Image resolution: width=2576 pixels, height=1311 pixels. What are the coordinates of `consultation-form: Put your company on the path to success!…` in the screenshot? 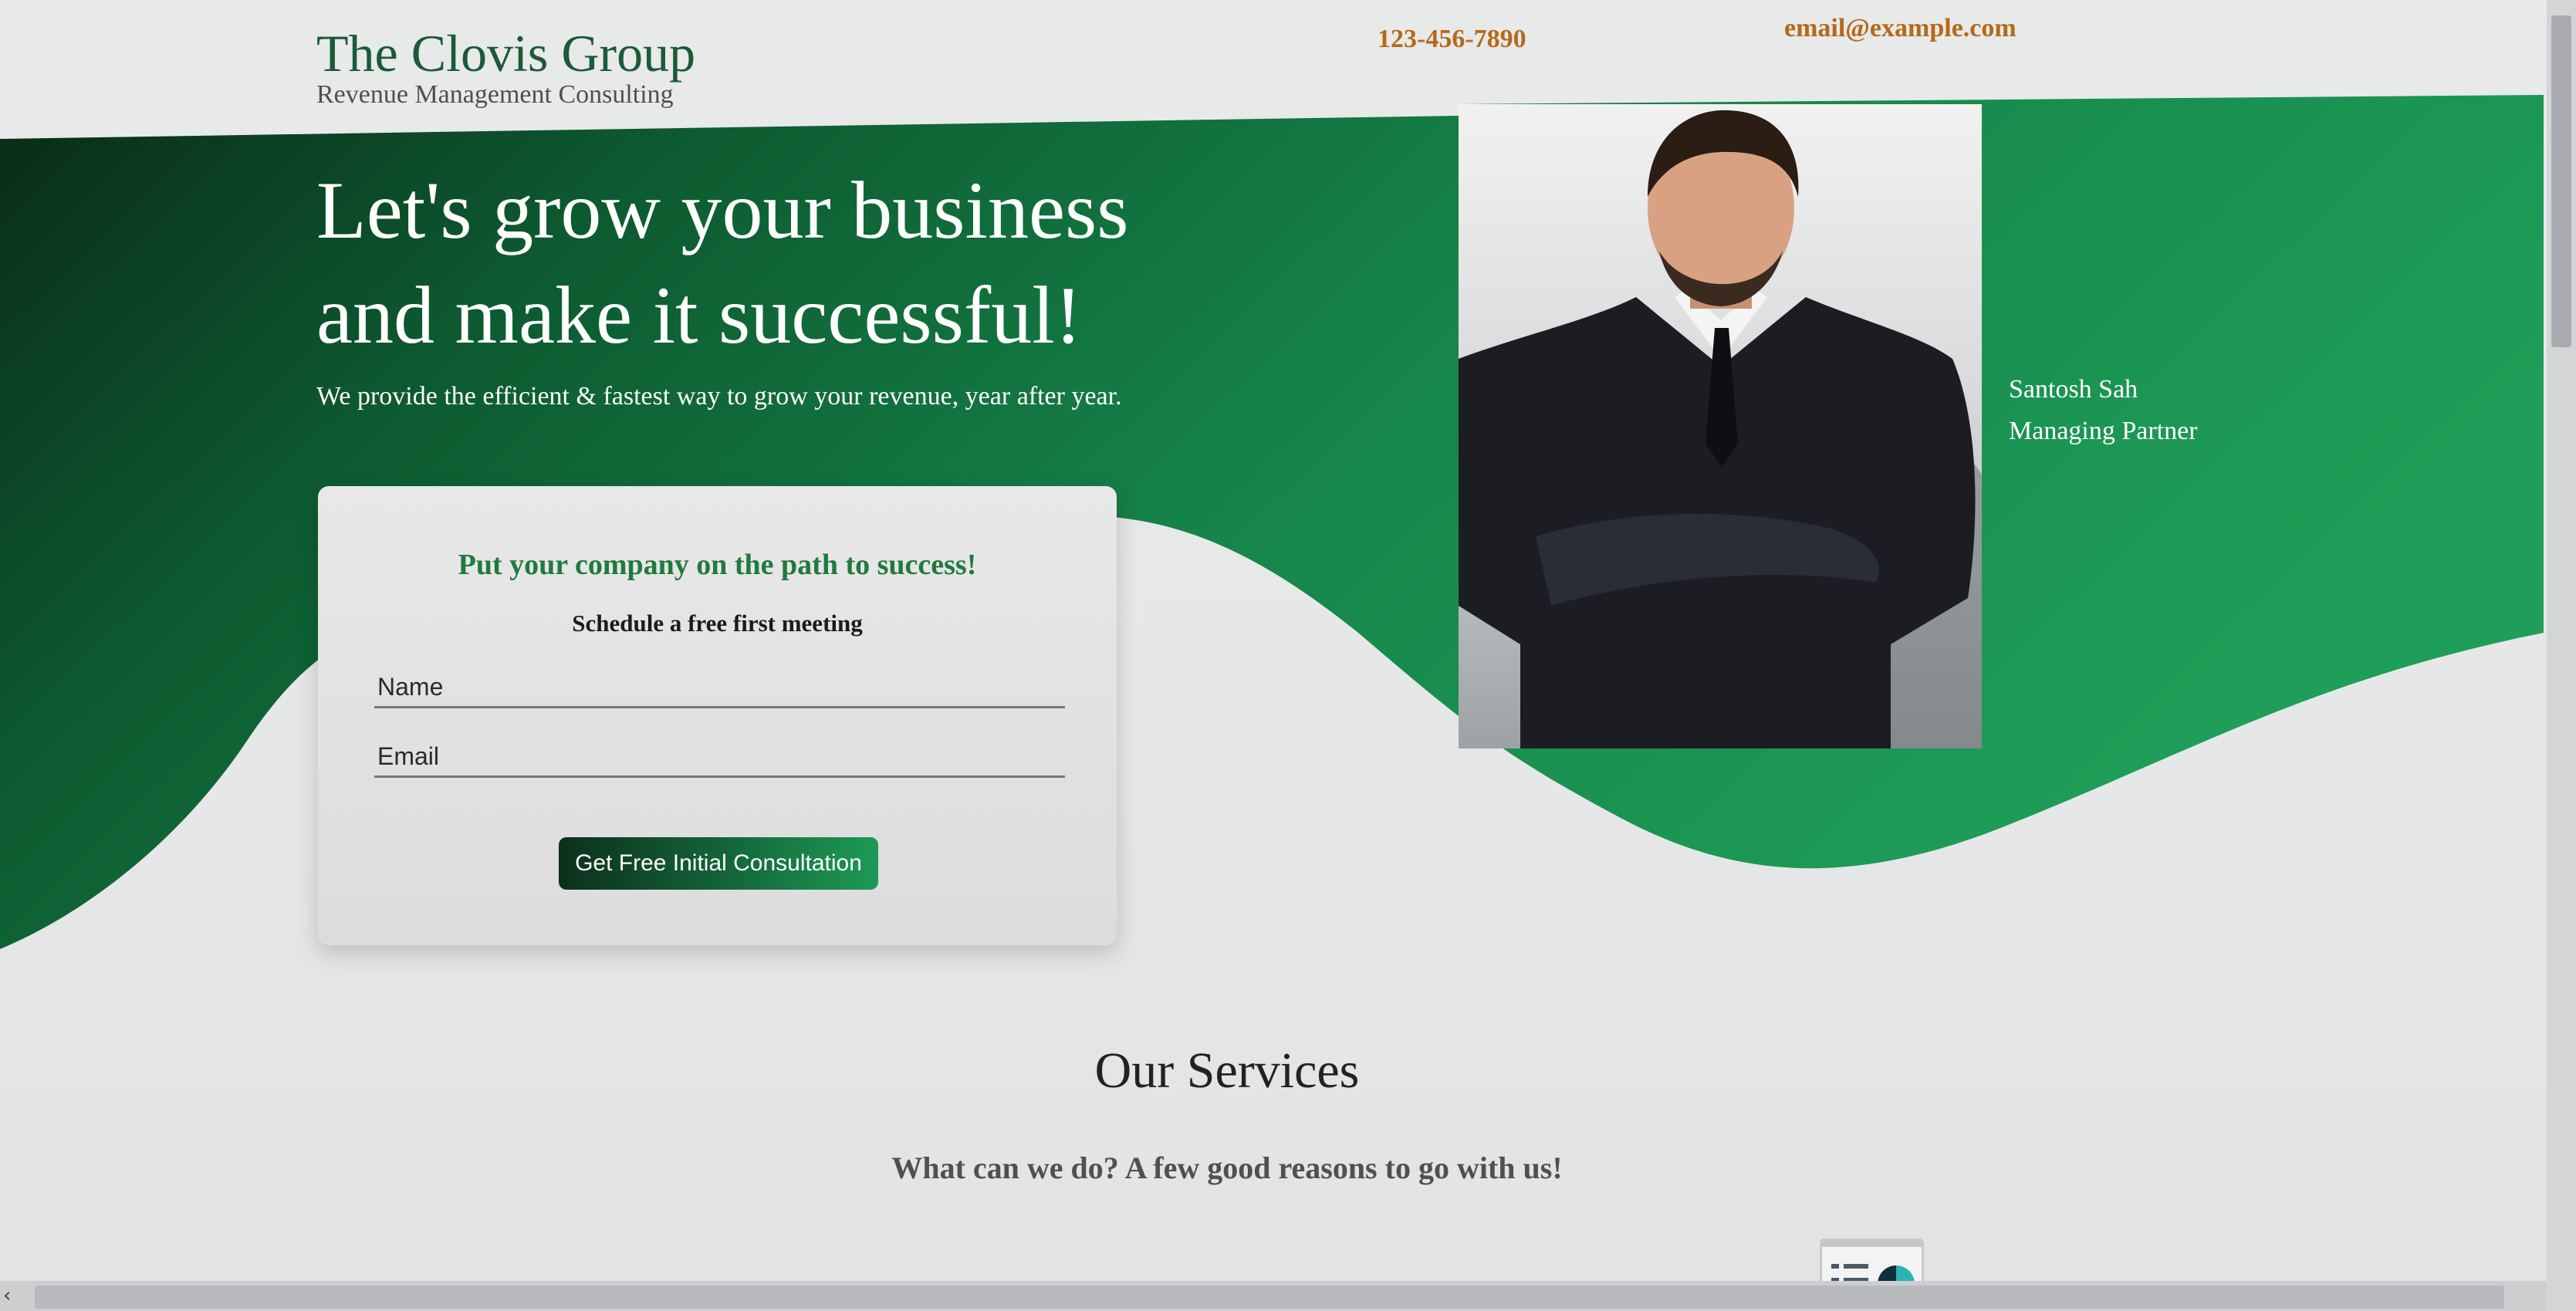 It's located at (717, 715).